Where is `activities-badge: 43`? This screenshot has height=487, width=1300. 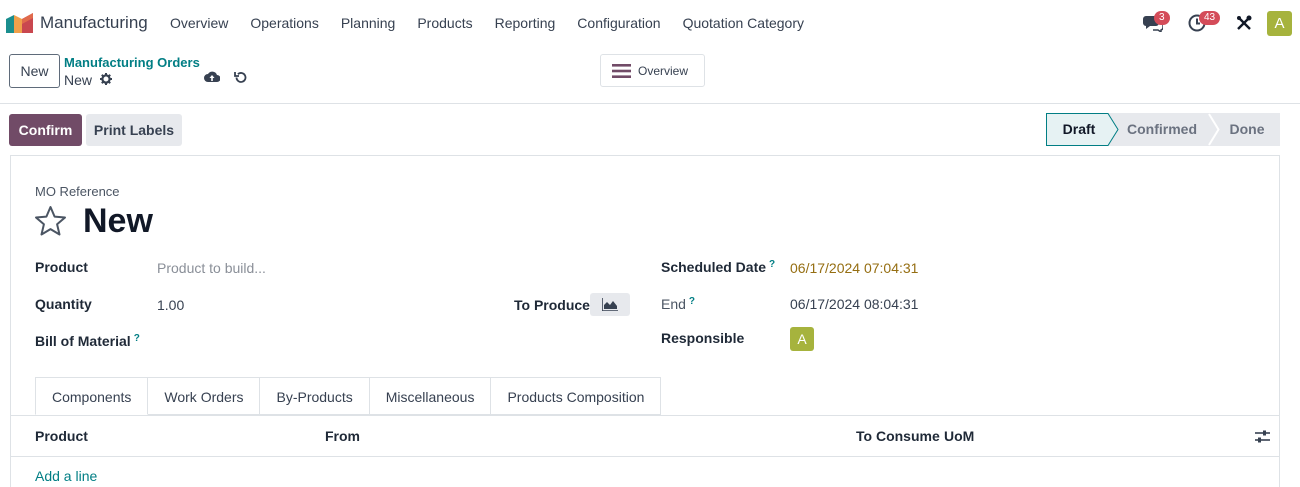 activities-badge: 43 is located at coordinates (1210, 18).